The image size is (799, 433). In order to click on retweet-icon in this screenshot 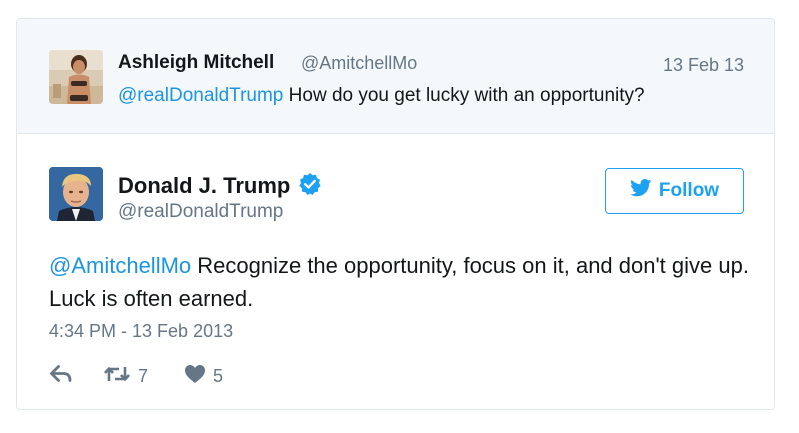, I will do `click(117, 376)`.